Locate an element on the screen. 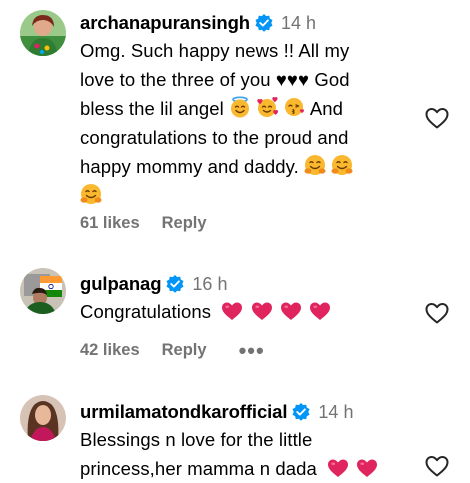 Image resolution: width=470 pixels, height=483 pixels. comment-line: Blessings n love for the little is located at coordinates (196, 439).